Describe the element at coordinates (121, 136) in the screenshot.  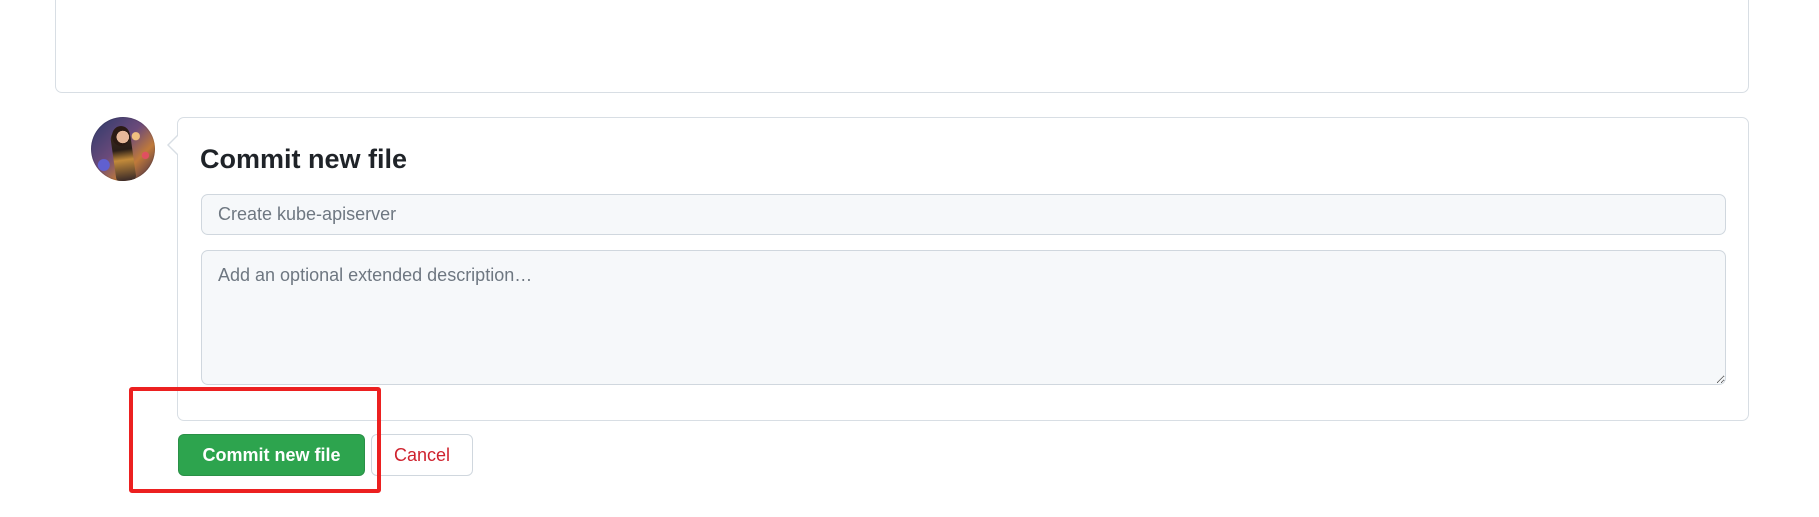
I see `avatar-head` at that location.